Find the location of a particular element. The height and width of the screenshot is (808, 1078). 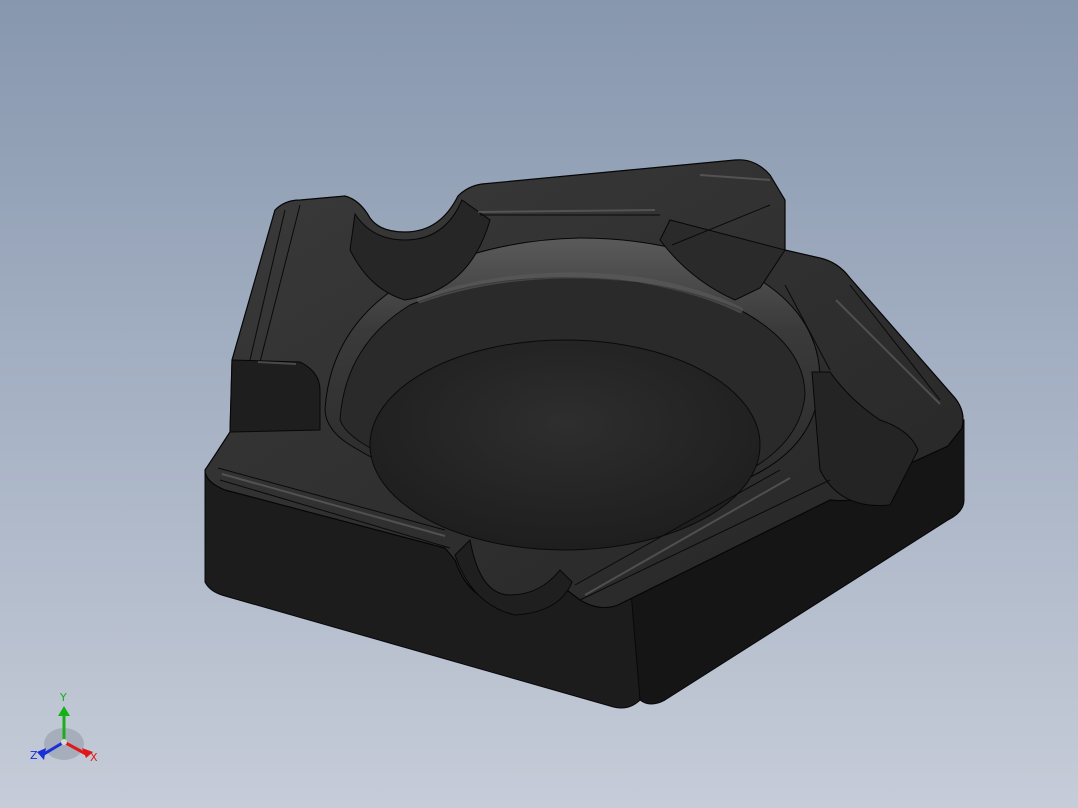

view-orientation-triad: Y X Z is located at coordinates (67, 732).